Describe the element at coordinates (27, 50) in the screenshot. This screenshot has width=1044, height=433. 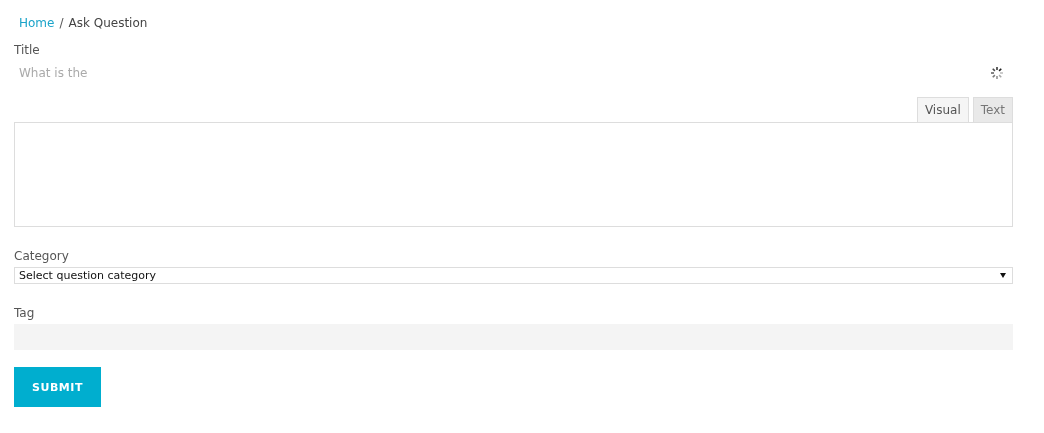
I see `field-label: Title` at that location.